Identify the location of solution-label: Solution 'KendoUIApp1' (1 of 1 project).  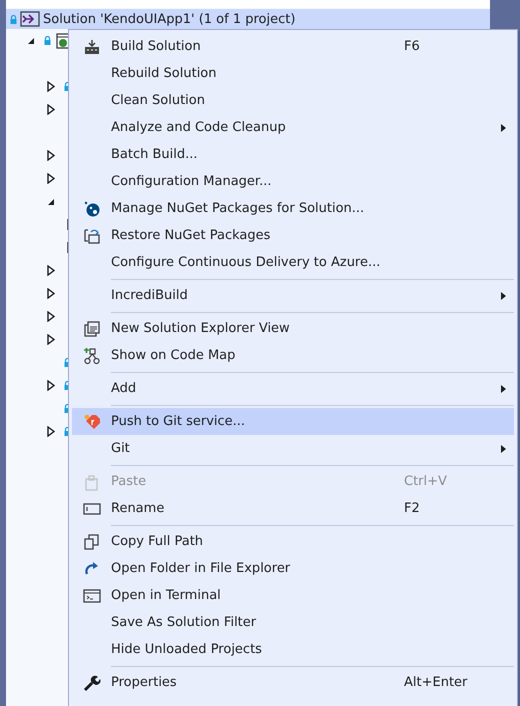
(169, 19).